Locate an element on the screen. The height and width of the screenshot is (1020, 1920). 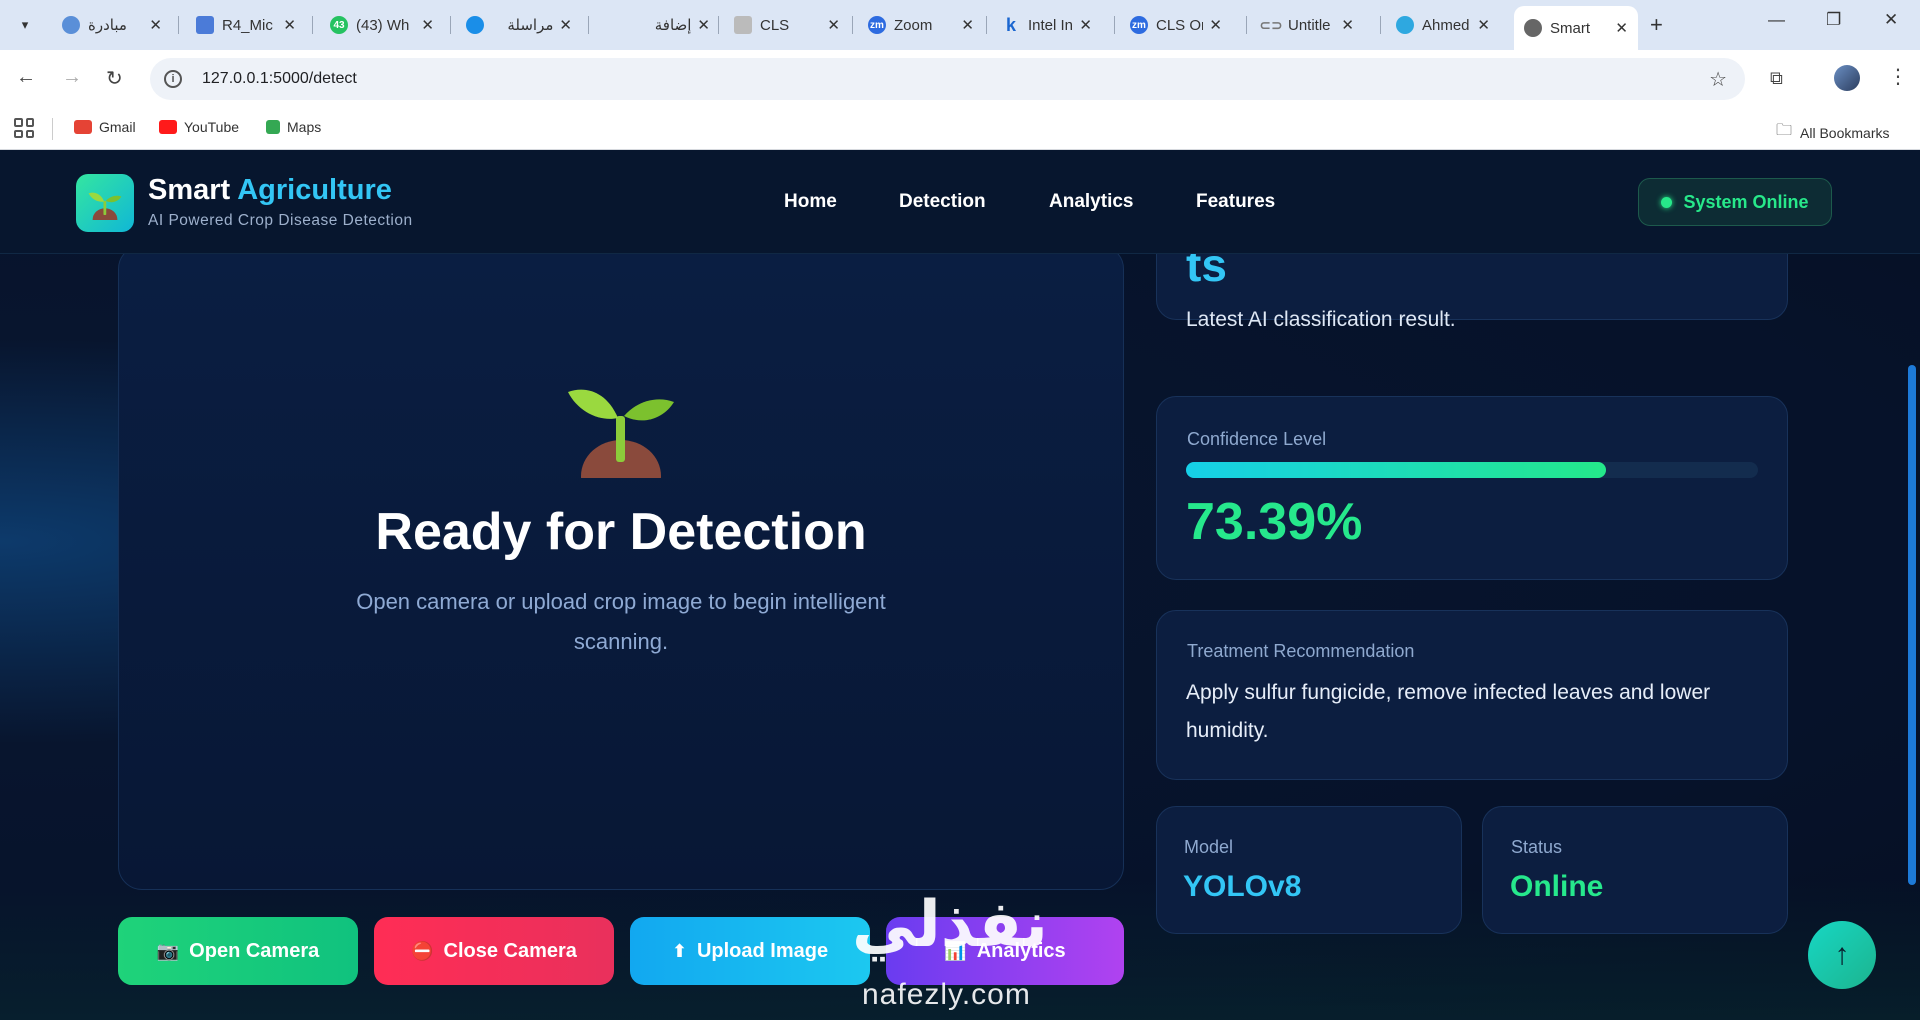
treatment-label: Treatment Recommendation is located at coordinates (1301, 651).